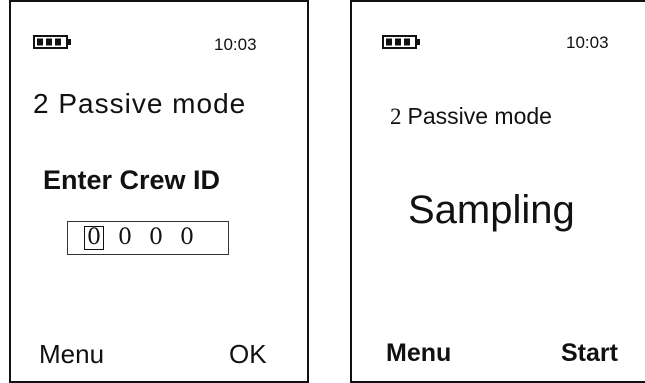 Image resolution: width=645 pixels, height=383 pixels. Describe the element at coordinates (248, 354) in the screenshot. I see `ok-softkey: OK` at that location.